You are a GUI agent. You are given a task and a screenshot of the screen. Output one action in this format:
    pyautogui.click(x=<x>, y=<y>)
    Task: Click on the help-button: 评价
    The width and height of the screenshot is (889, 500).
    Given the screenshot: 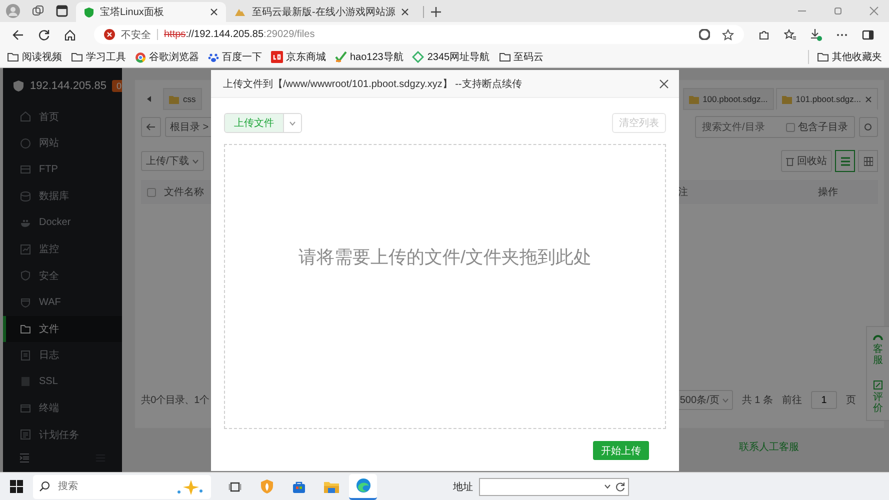 What is the action you would take?
    pyautogui.click(x=878, y=397)
    